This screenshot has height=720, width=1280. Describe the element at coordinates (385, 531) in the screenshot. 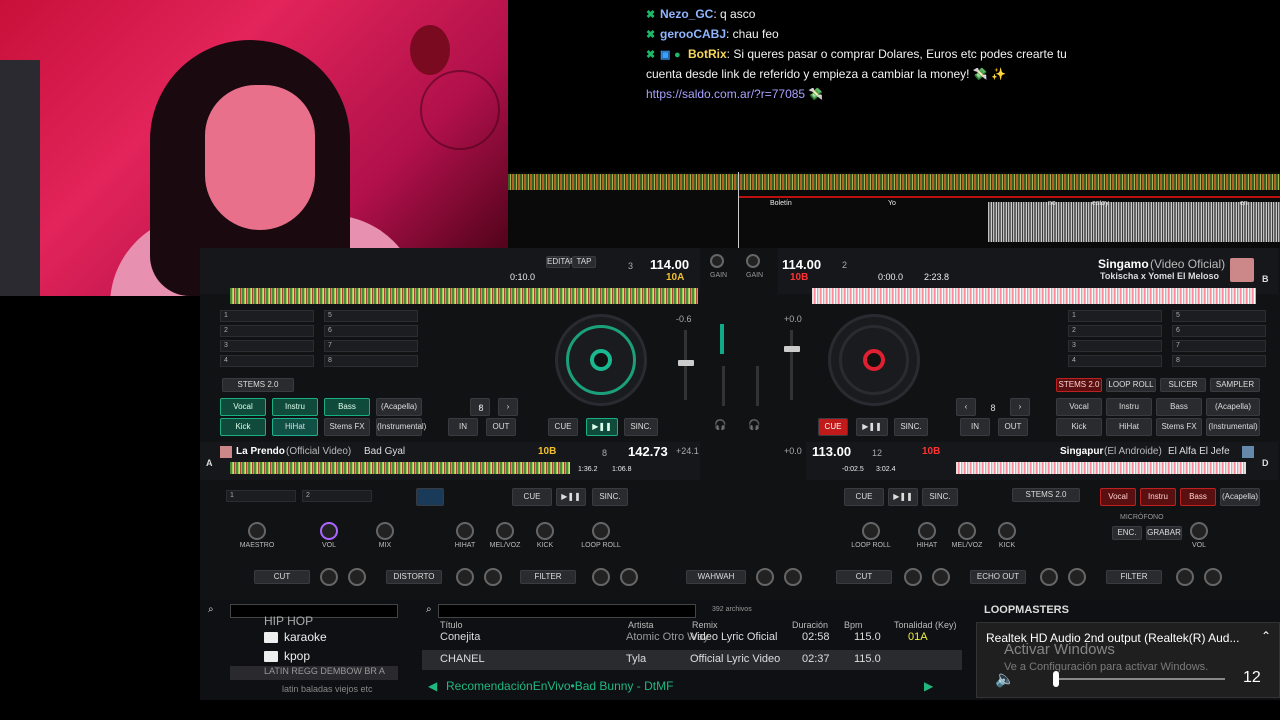

I see `mix-knob` at that location.